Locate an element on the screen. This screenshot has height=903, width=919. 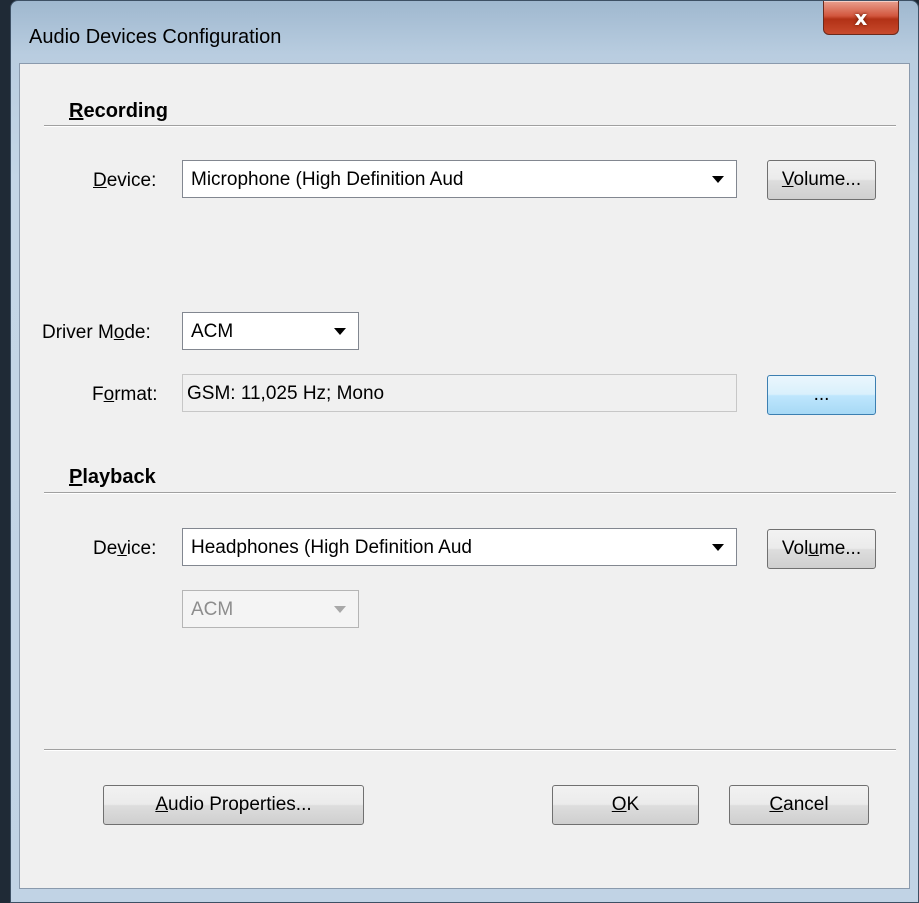
ok-button: OK is located at coordinates (625, 805).